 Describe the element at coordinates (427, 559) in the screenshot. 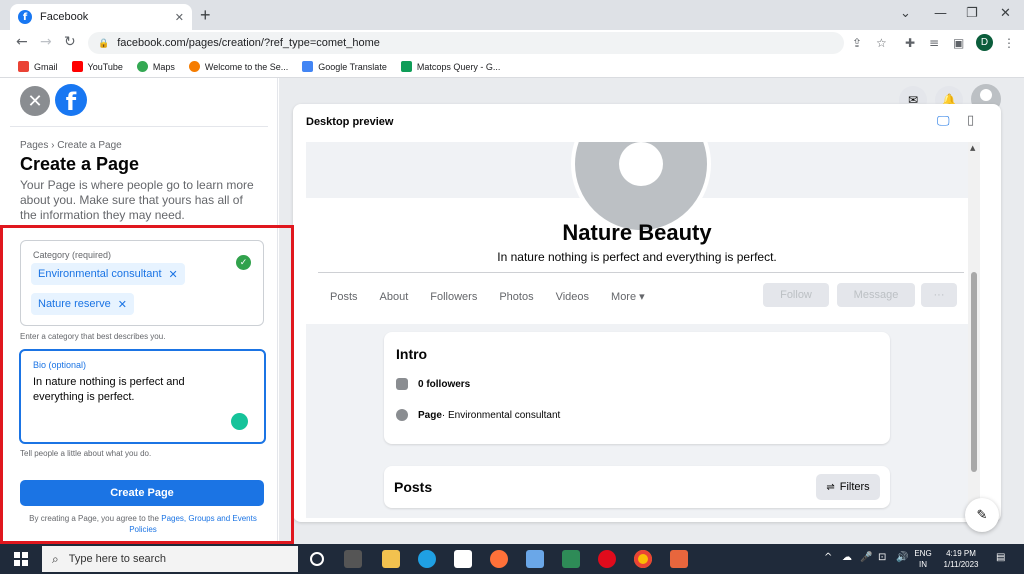

I see `edge-icon` at that location.